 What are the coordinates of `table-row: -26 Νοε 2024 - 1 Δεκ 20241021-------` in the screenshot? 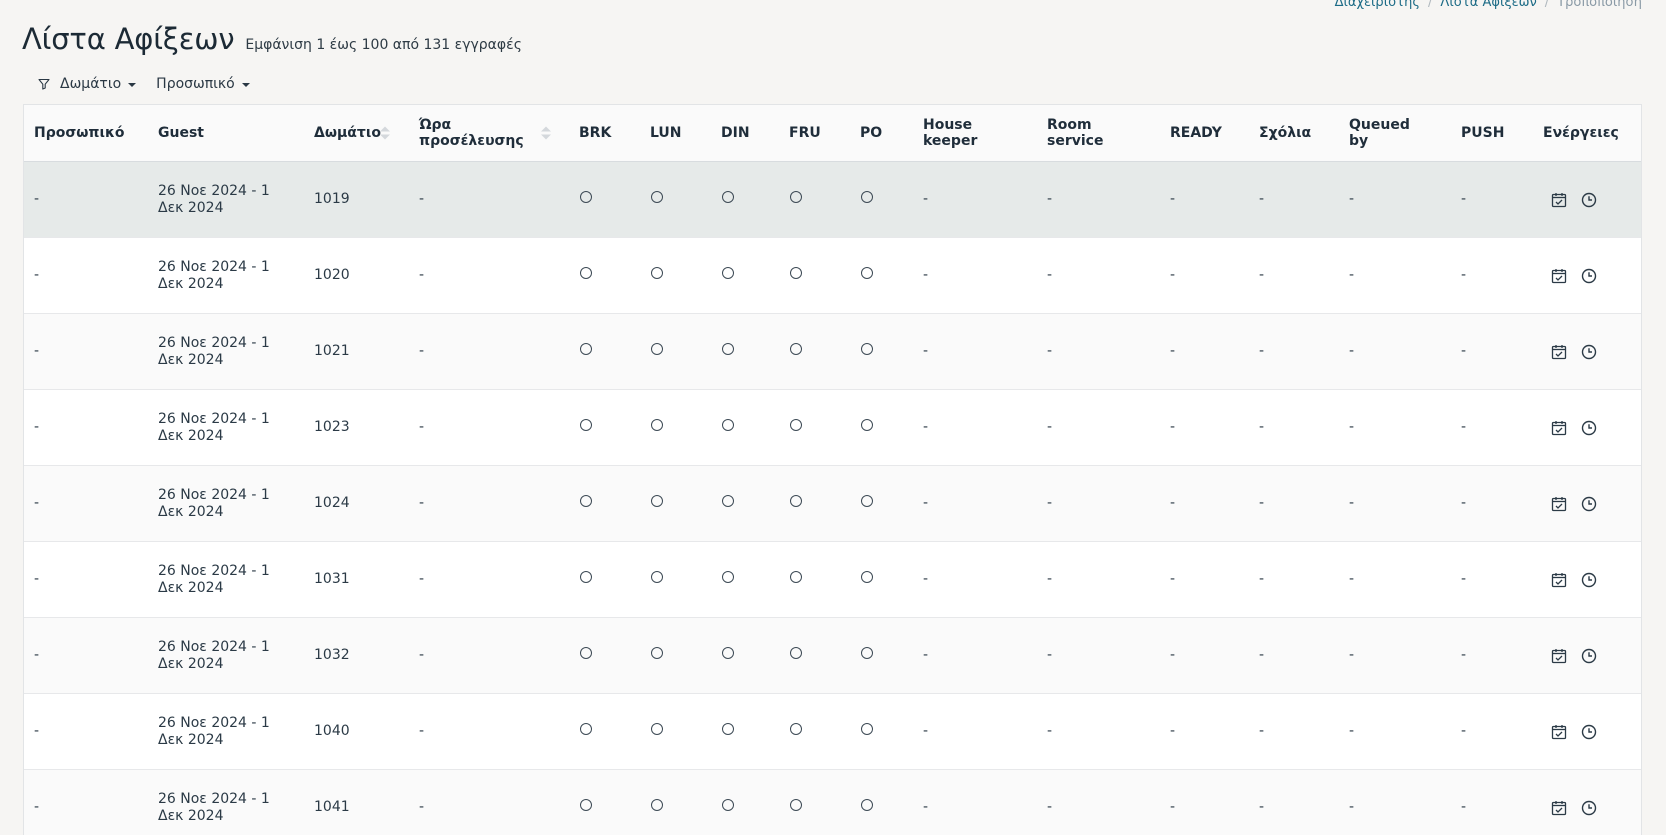 It's located at (832, 352).